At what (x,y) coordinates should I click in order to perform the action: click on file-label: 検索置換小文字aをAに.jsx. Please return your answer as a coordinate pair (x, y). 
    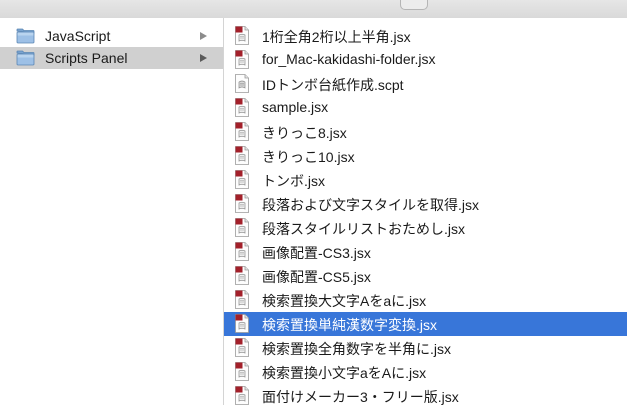
    Looking at the image, I should click on (344, 373).